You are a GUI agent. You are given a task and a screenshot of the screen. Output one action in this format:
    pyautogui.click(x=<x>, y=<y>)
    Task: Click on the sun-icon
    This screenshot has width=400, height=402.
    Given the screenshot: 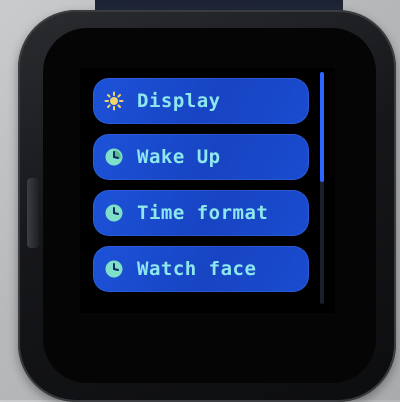 What is the action you would take?
    pyautogui.click(x=114, y=101)
    